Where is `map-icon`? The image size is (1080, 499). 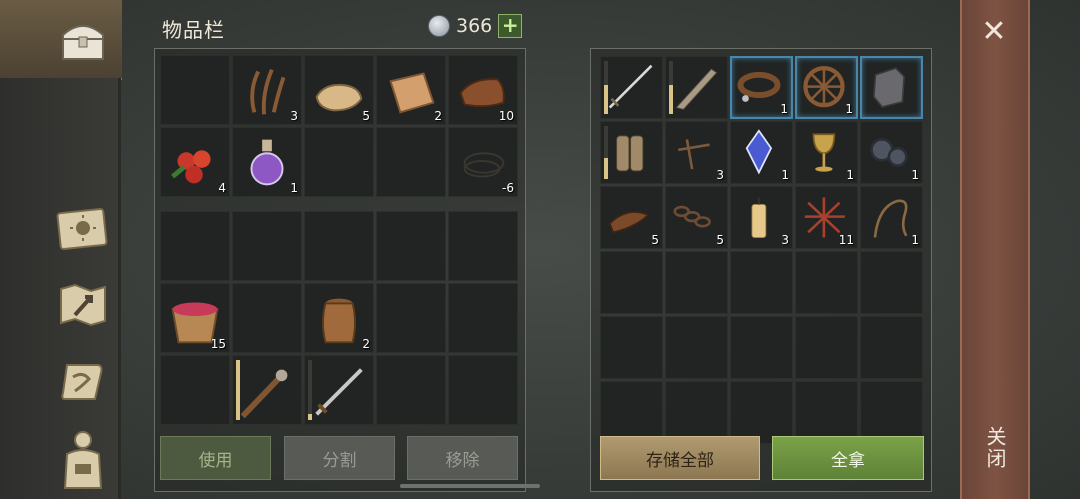
map-icon is located at coordinates (83, 304).